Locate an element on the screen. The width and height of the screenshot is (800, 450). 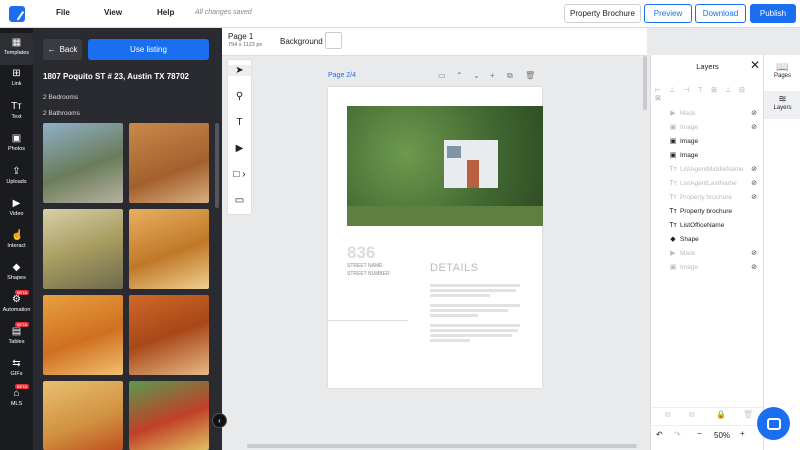
tab-pages: 📖 Pages is located at coordinates (782, 74).